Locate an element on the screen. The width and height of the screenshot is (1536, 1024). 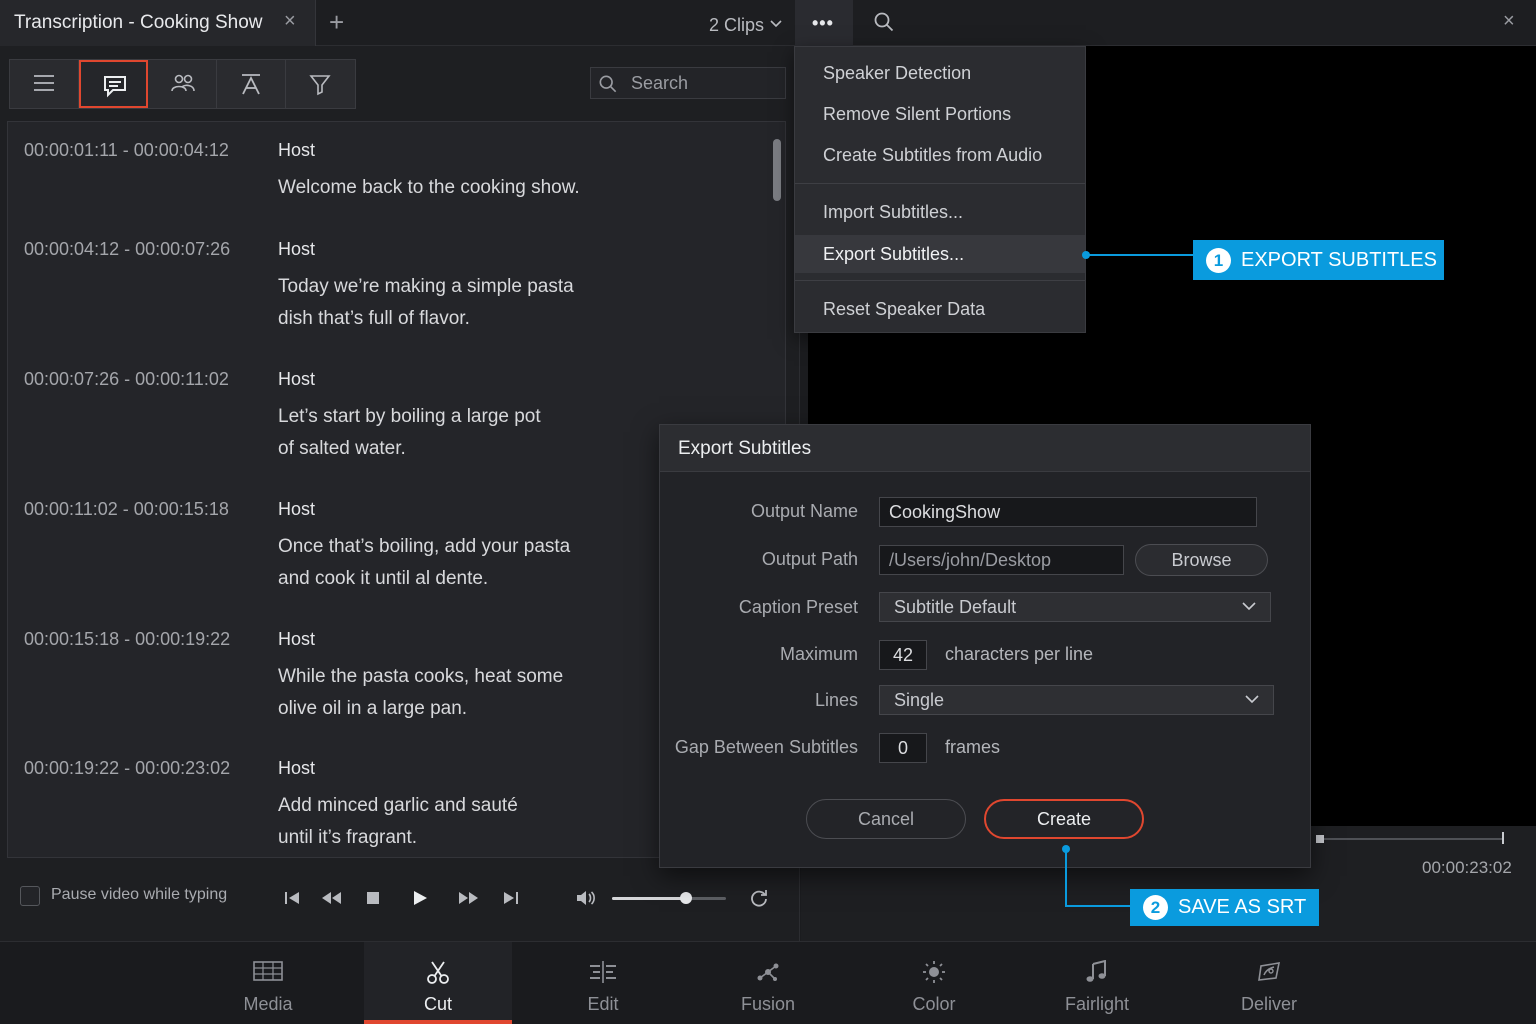
output-name-field: CookingShow is located at coordinates (1068, 512).